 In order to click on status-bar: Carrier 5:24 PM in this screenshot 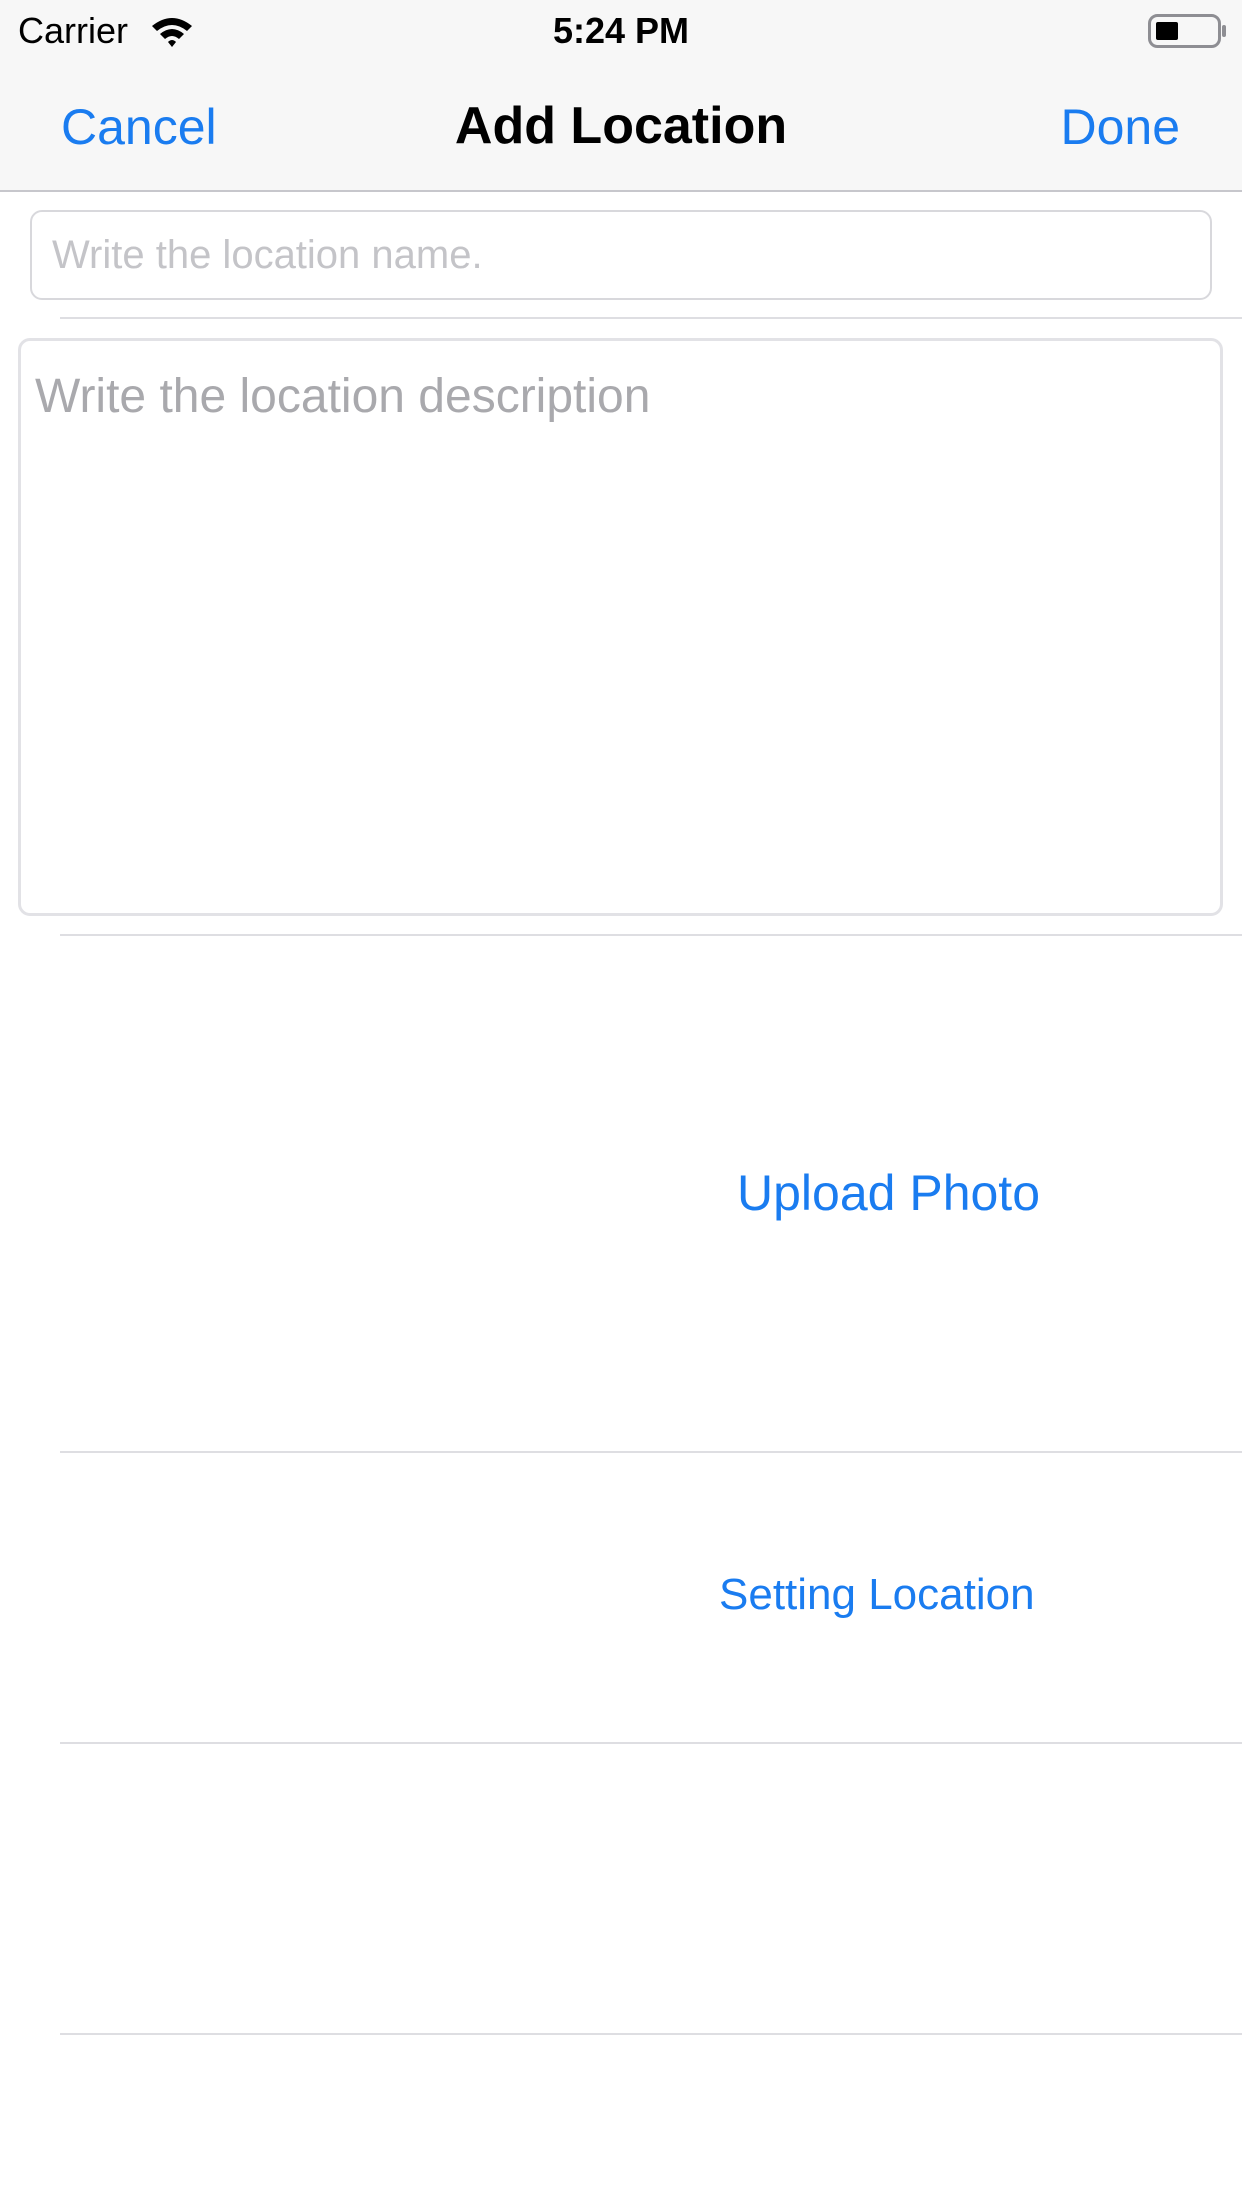, I will do `click(621, 30)`.